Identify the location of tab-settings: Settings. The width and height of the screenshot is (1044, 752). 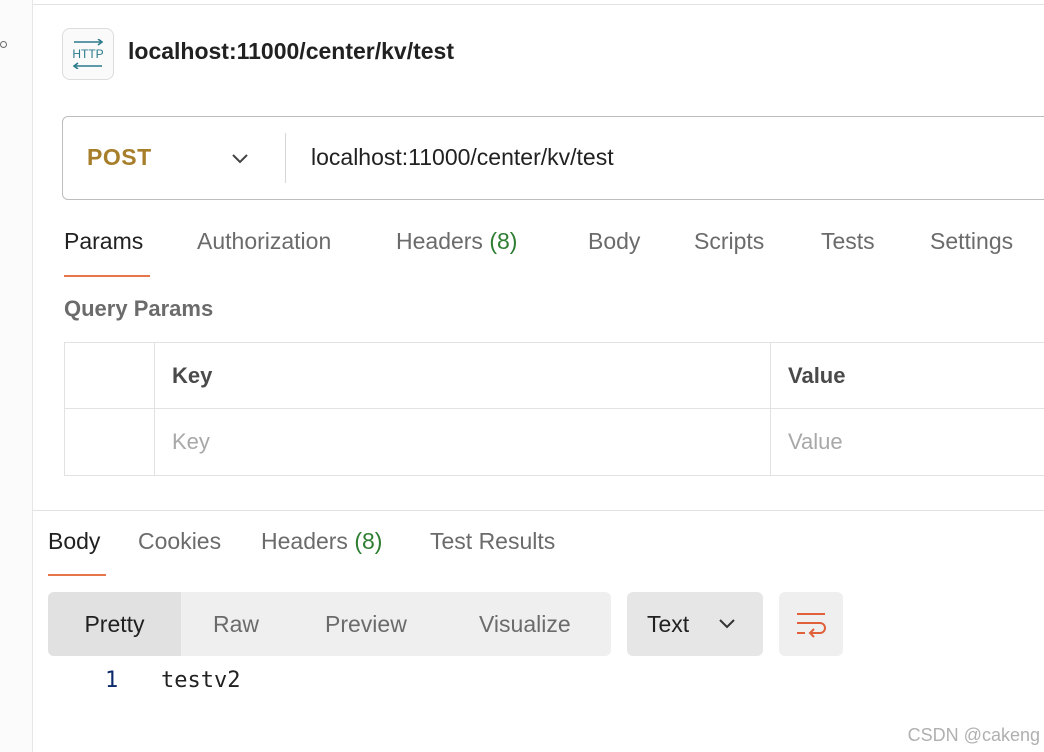
(971, 253).